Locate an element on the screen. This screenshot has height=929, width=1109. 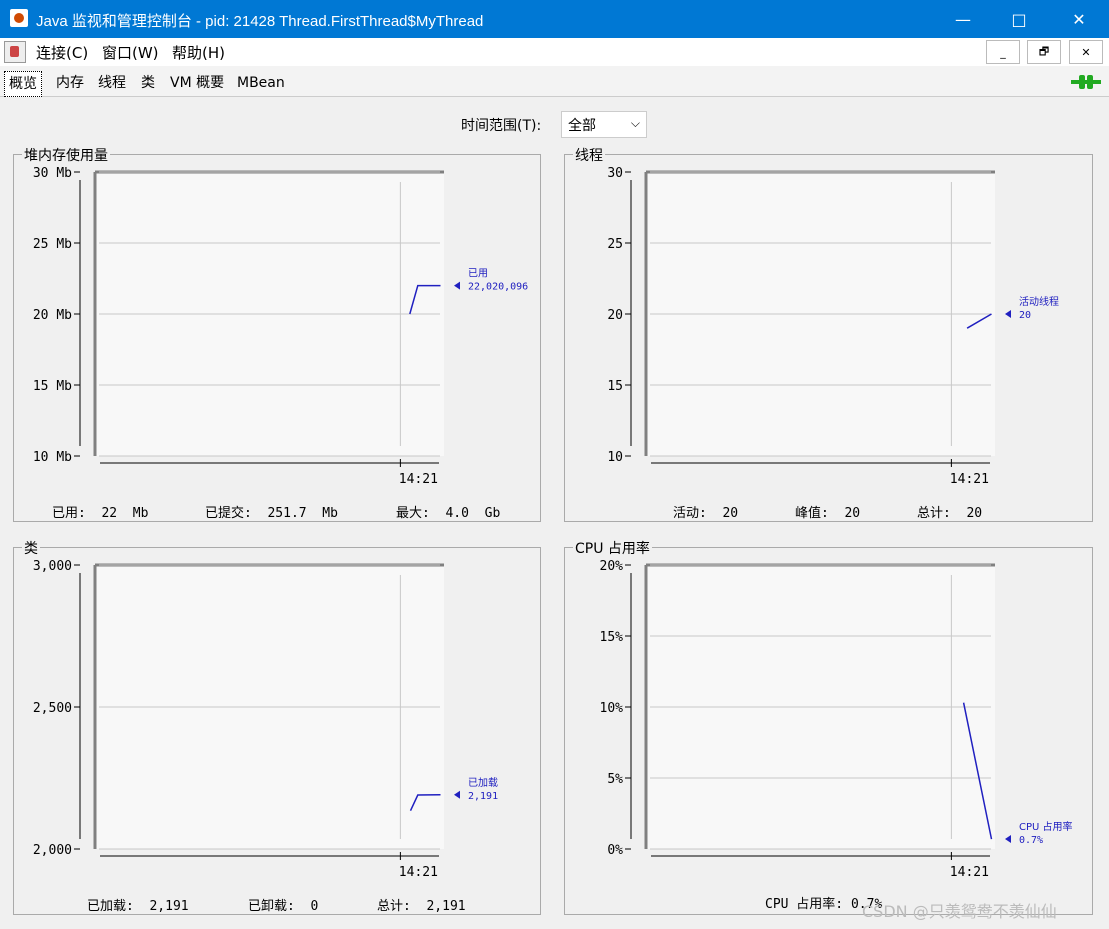
y-tick-label: 15 Mb is located at coordinates (52, 386).